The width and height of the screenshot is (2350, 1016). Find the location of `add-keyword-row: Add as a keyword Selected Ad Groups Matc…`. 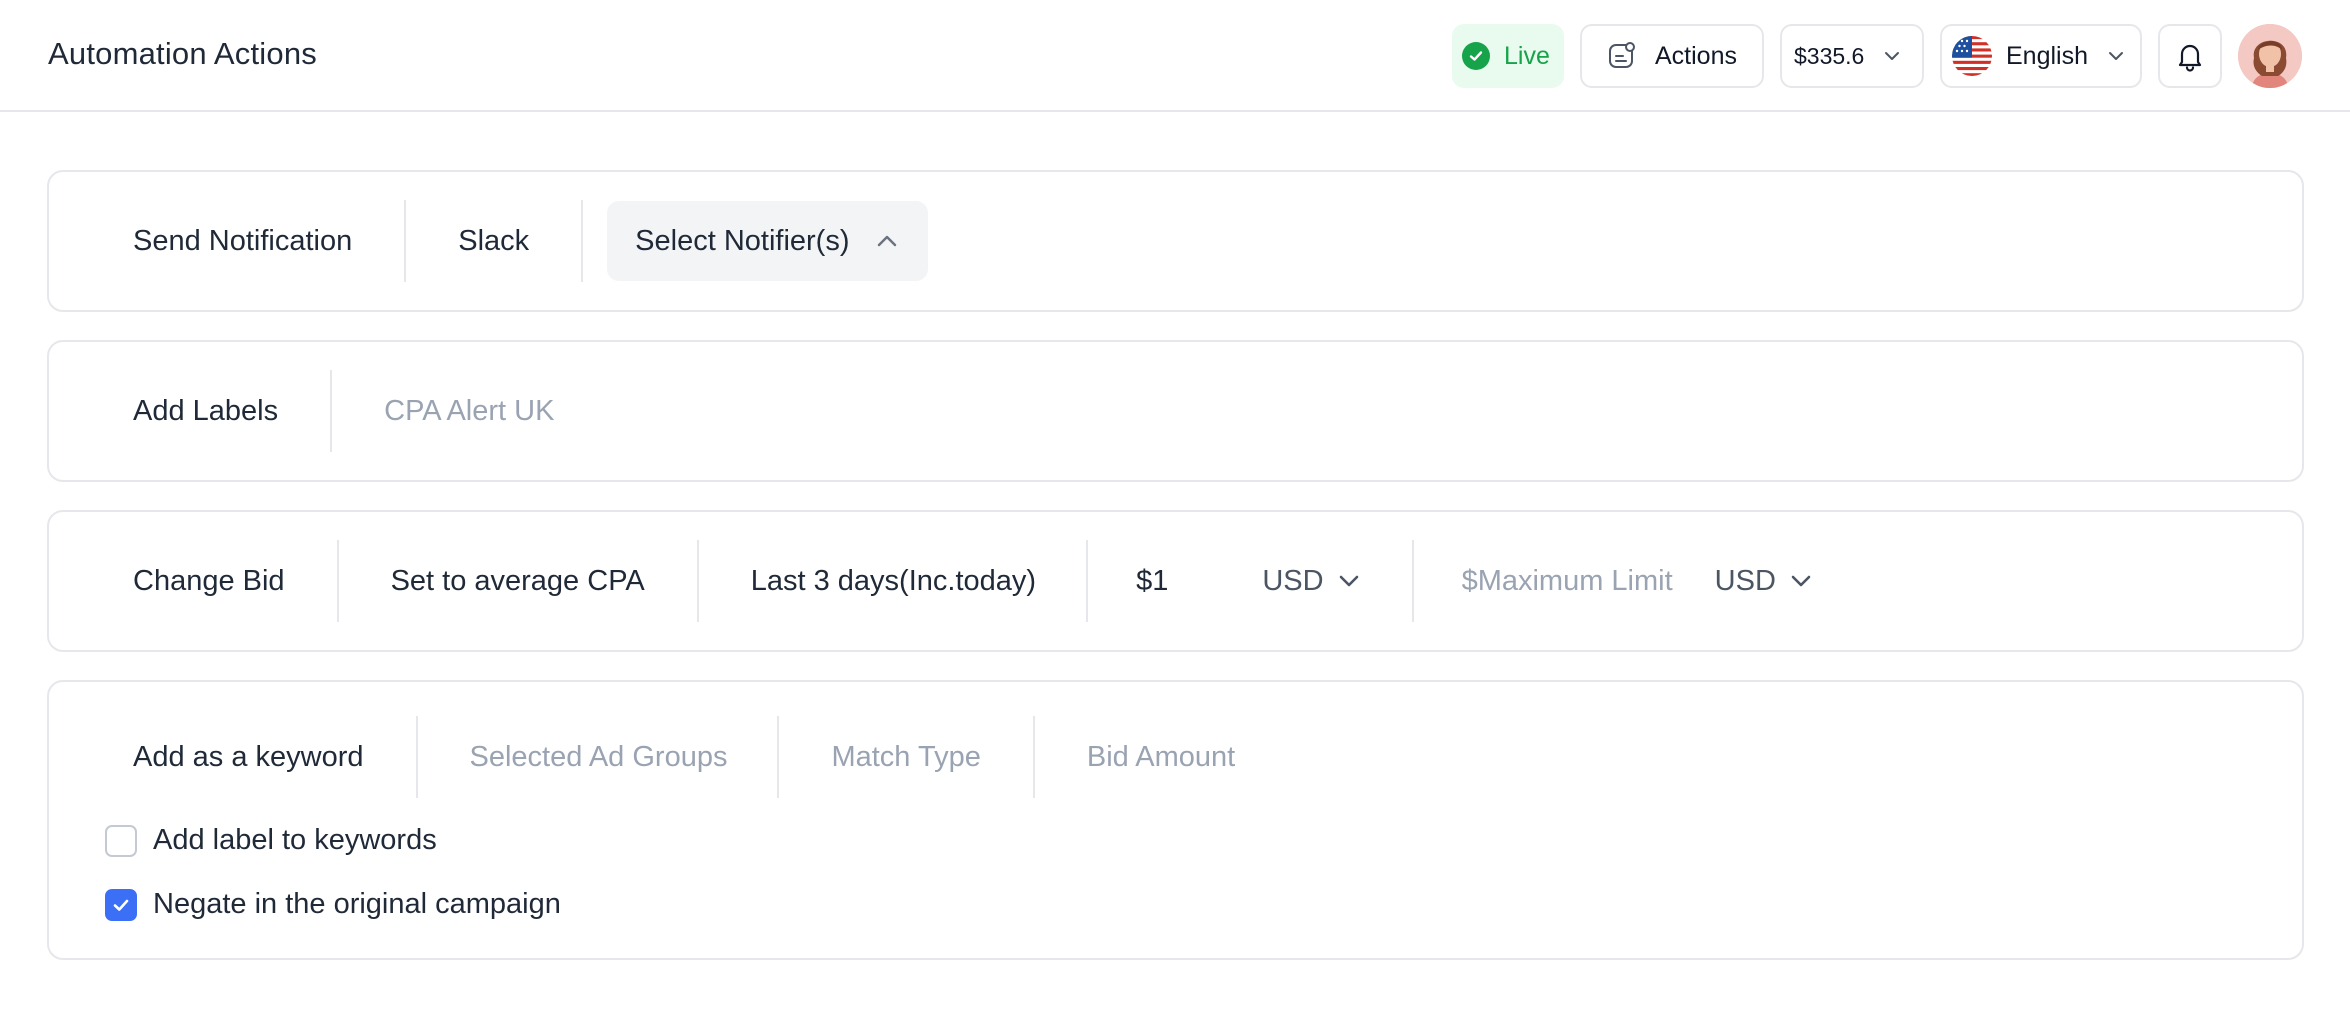

add-keyword-row: Add as a keyword Selected Ad Groups Matc… is located at coordinates (642, 757).